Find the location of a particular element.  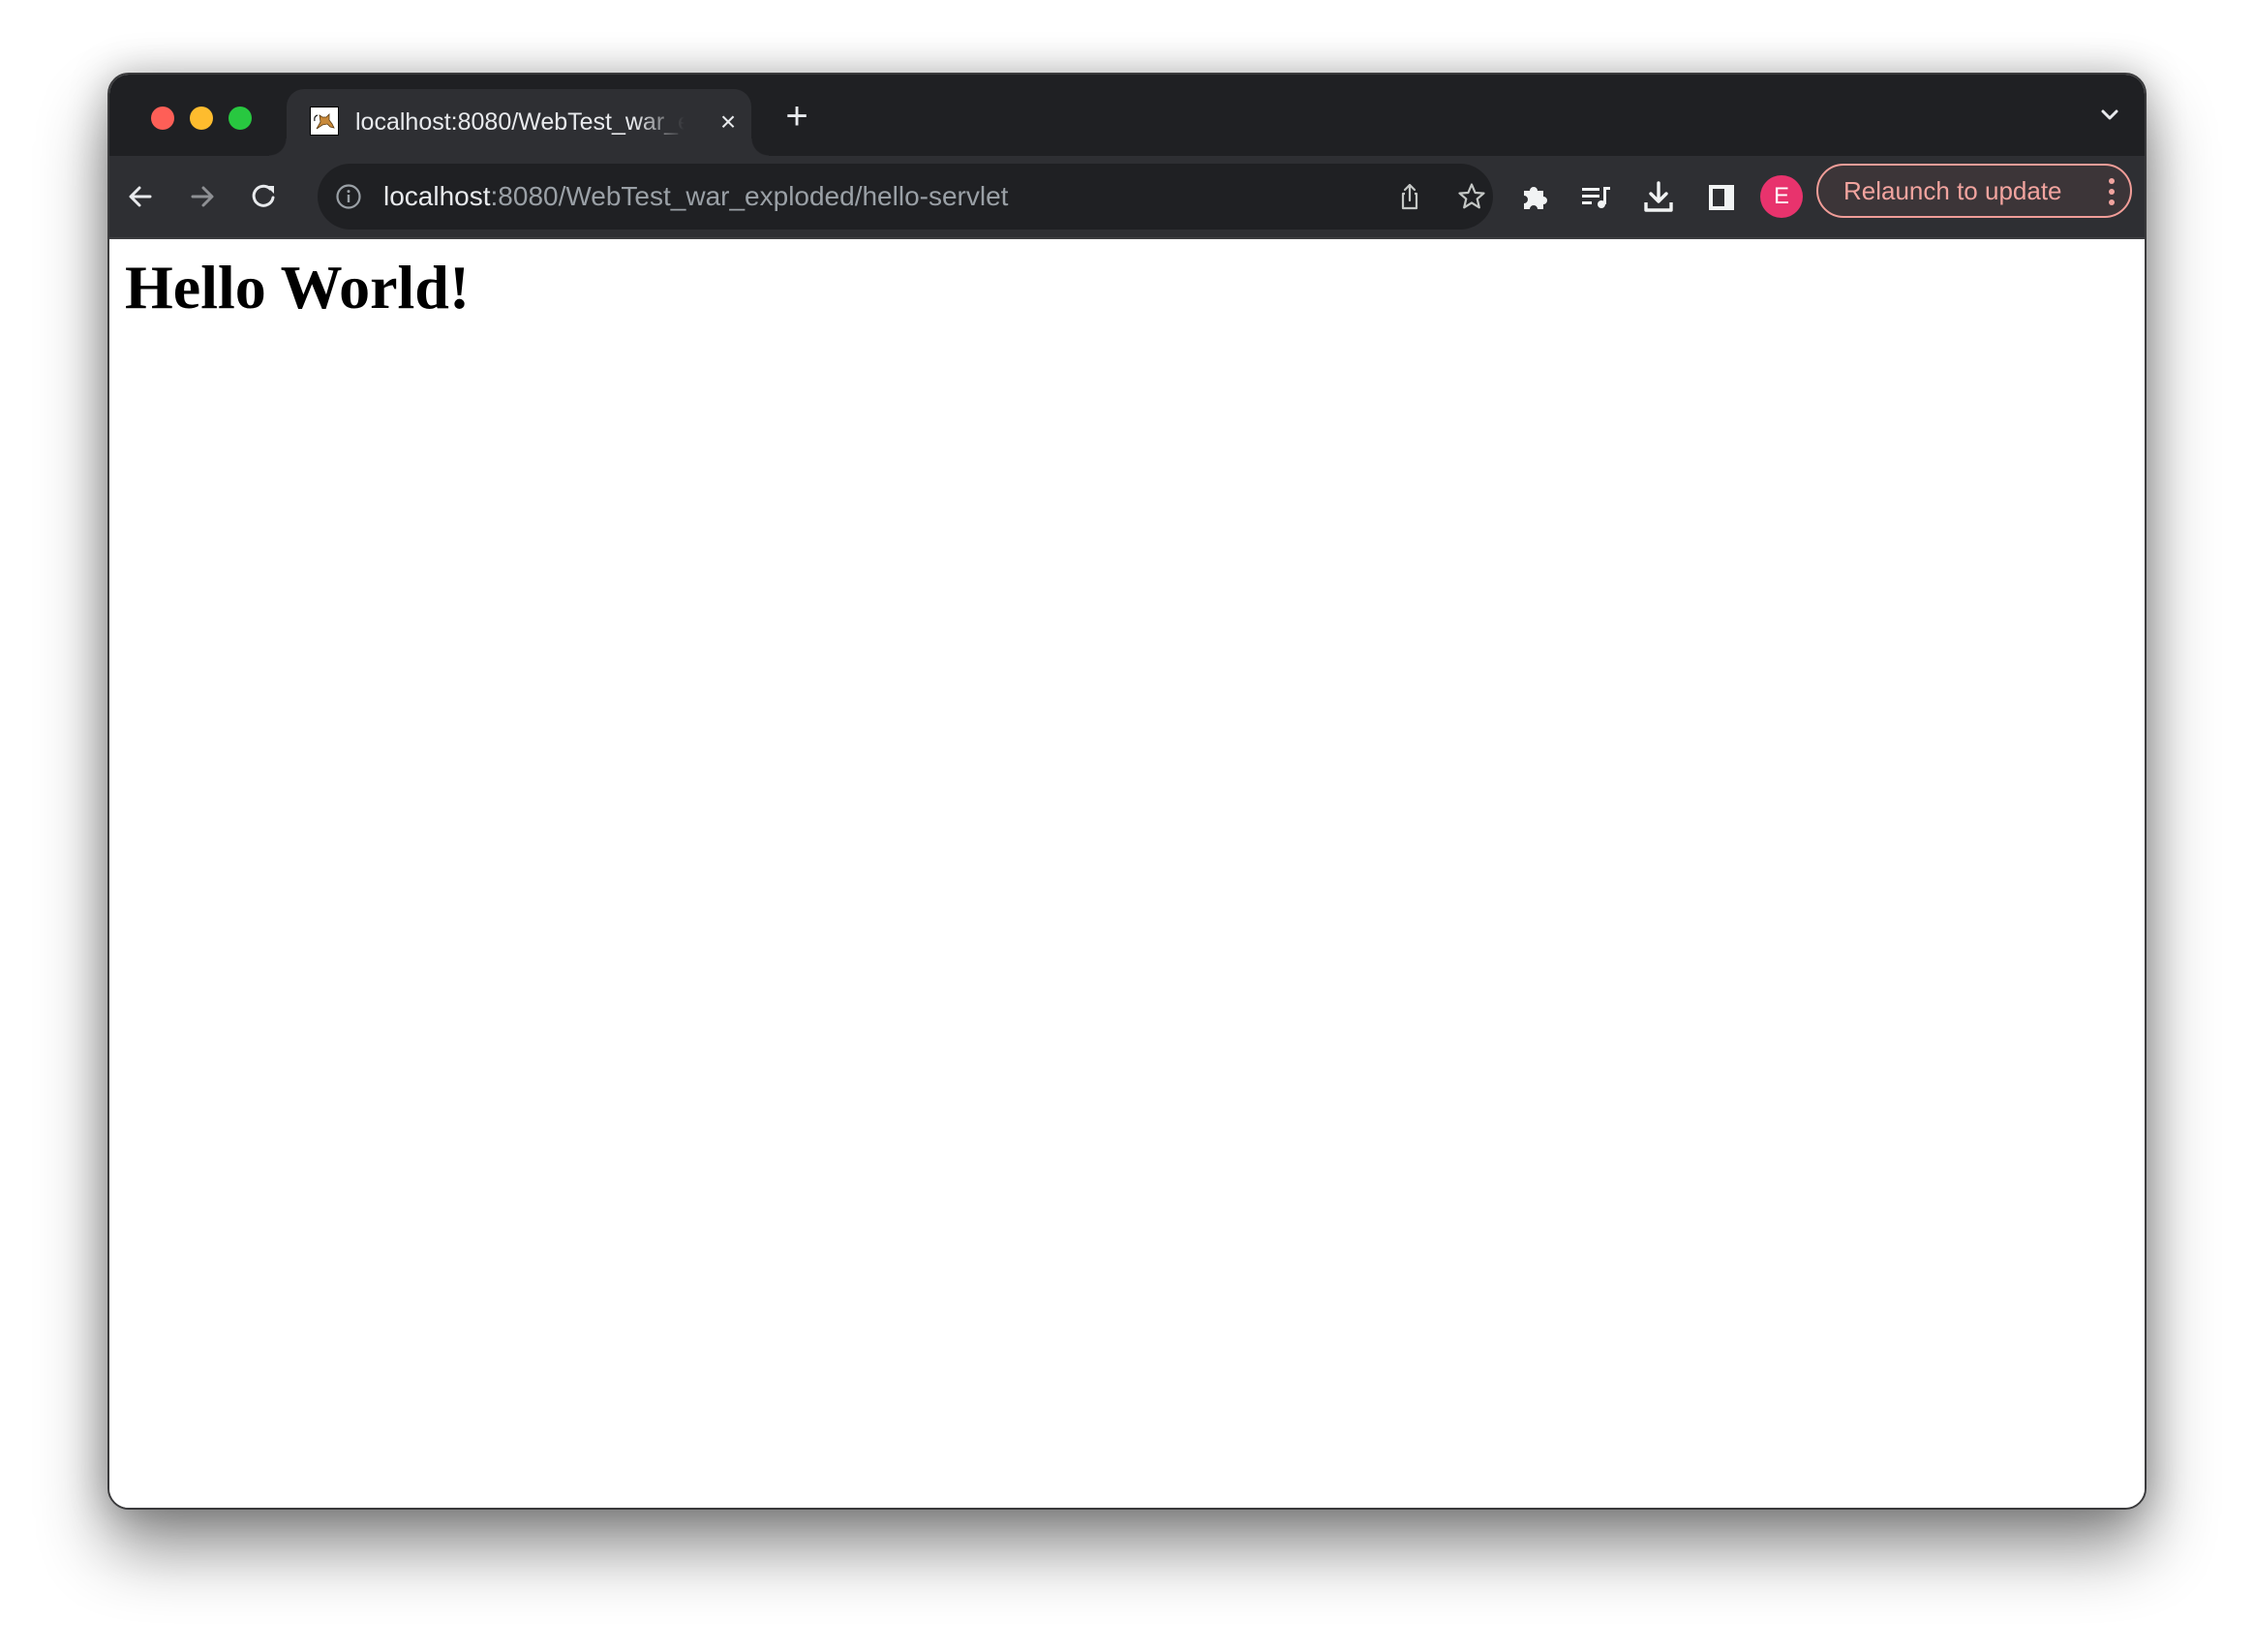

forward-button is located at coordinates (202, 196).